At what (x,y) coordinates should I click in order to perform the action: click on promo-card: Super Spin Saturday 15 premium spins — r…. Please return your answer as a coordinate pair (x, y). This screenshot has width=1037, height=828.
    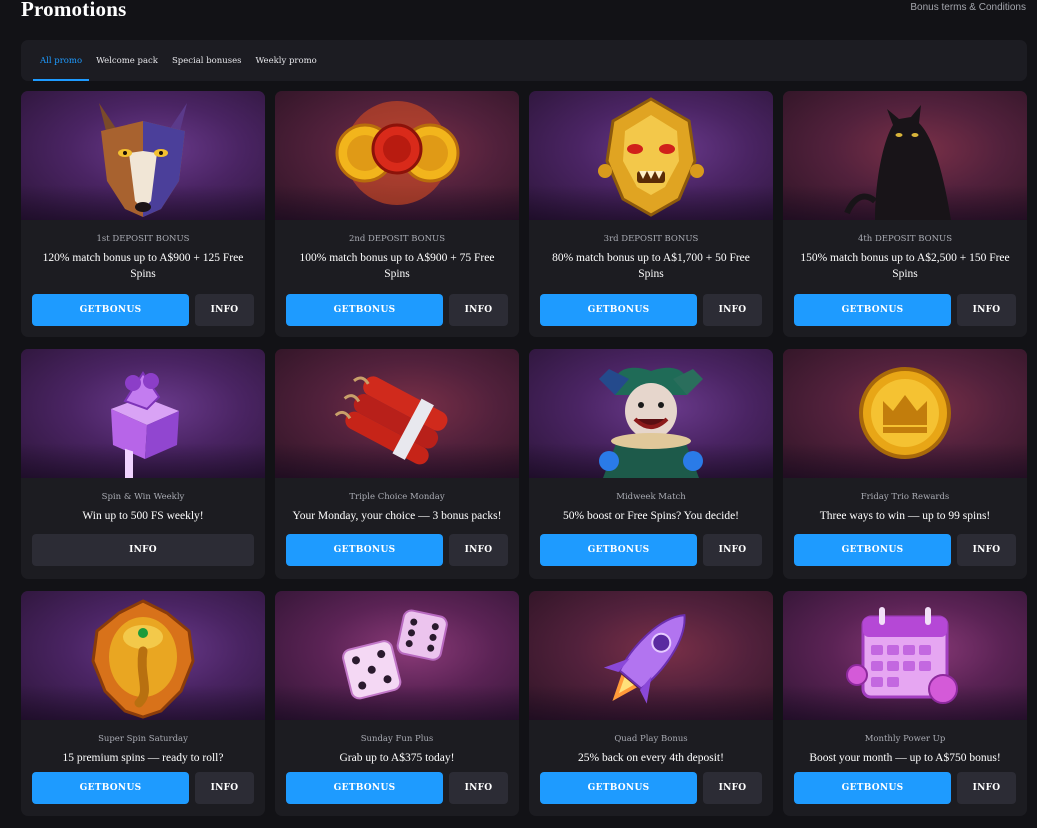
    Looking at the image, I should click on (143, 703).